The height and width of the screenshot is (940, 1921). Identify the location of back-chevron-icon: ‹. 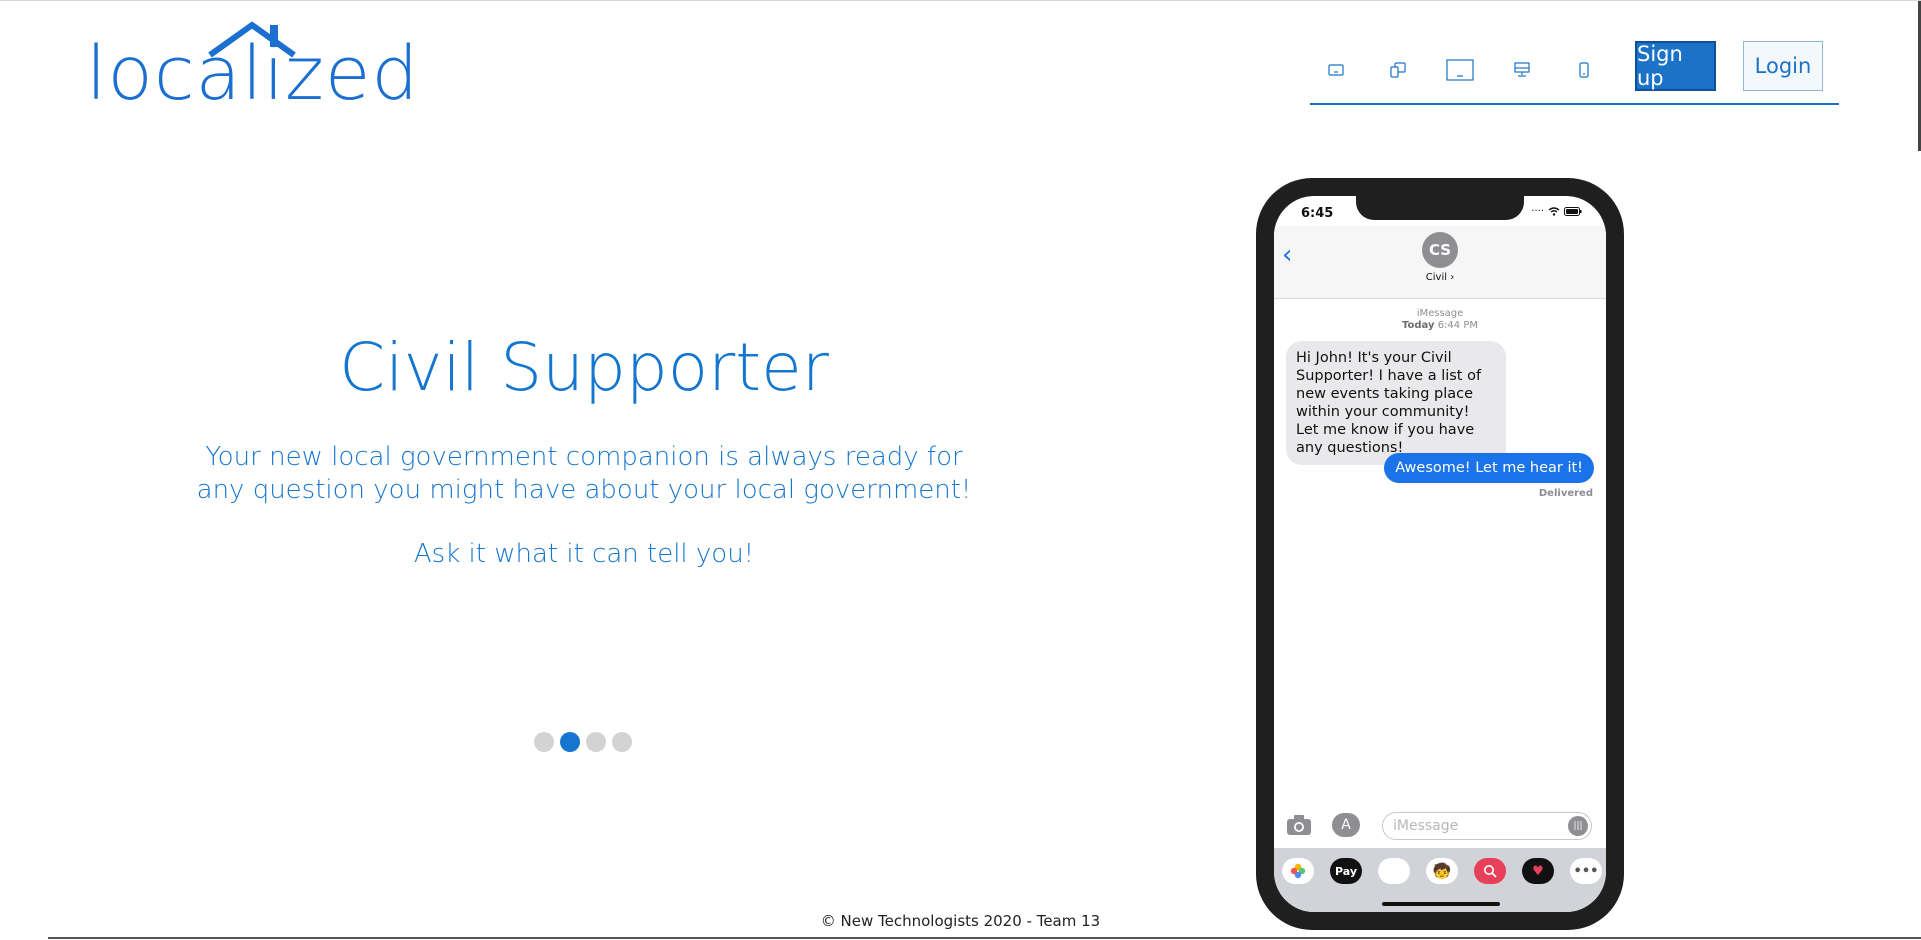
(1287, 255).